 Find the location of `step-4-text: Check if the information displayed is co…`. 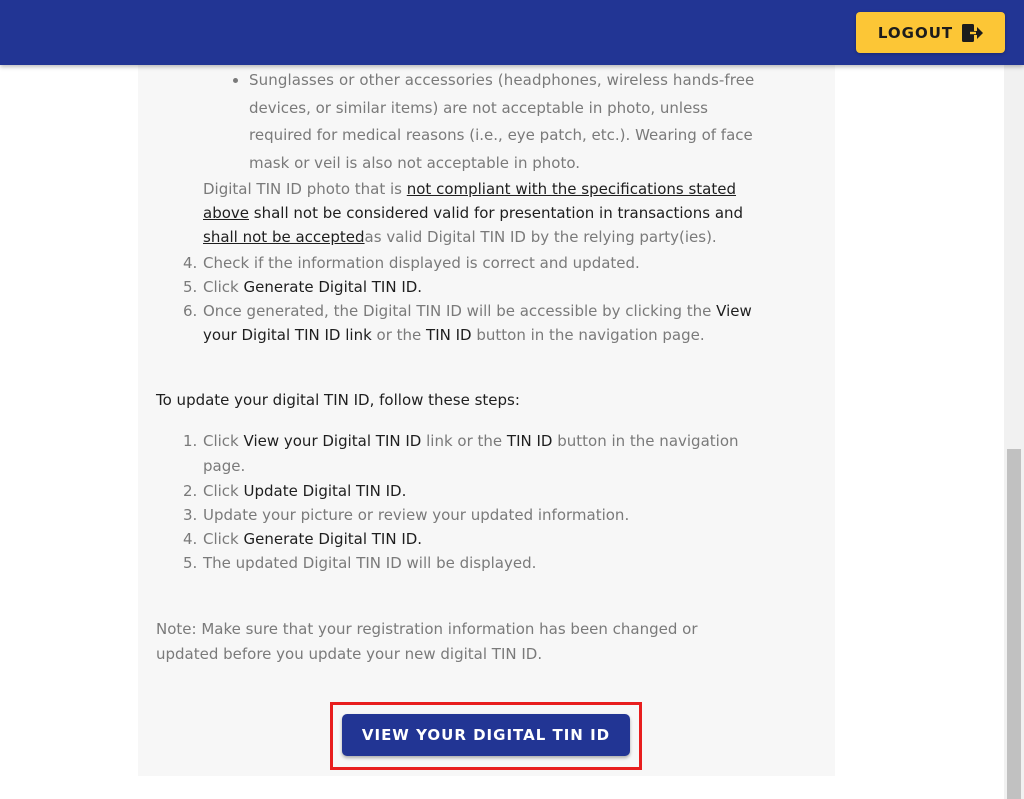

step-4-text: Check if the information displayed is co… is located at coordinates (421, 263).